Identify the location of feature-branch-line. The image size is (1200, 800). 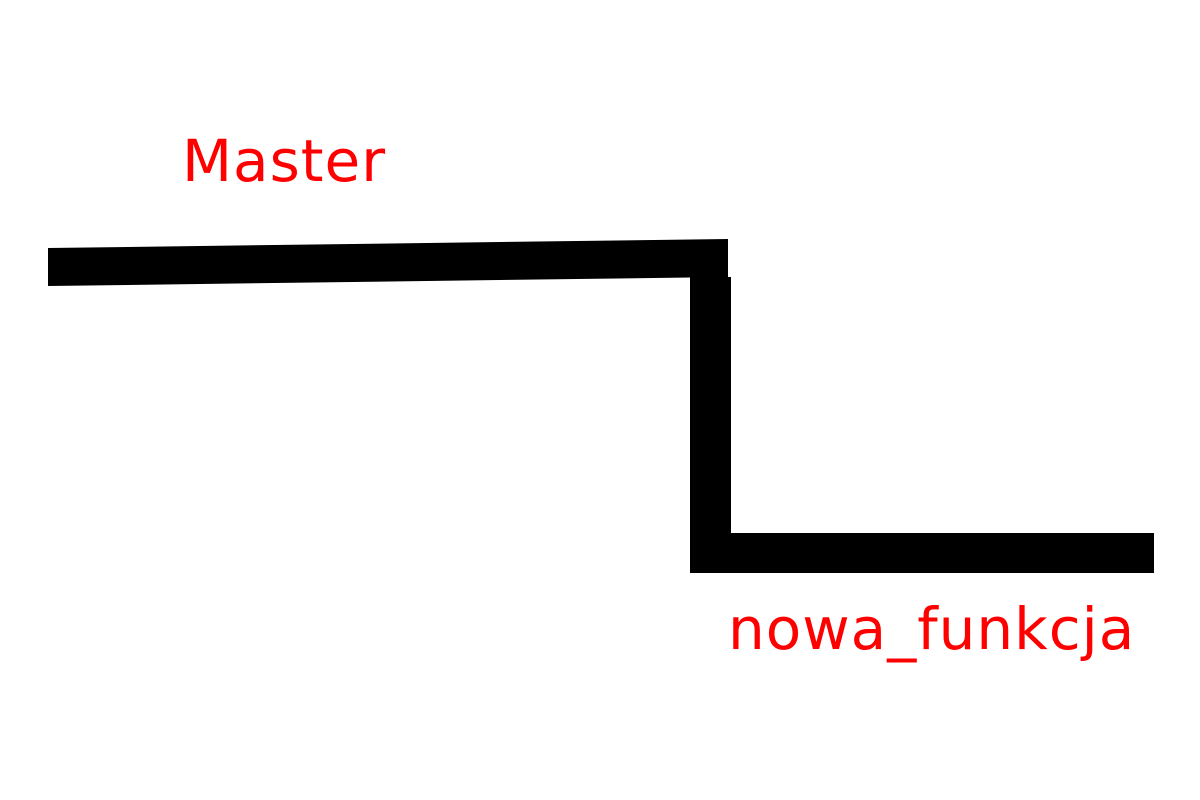
(922, 553).